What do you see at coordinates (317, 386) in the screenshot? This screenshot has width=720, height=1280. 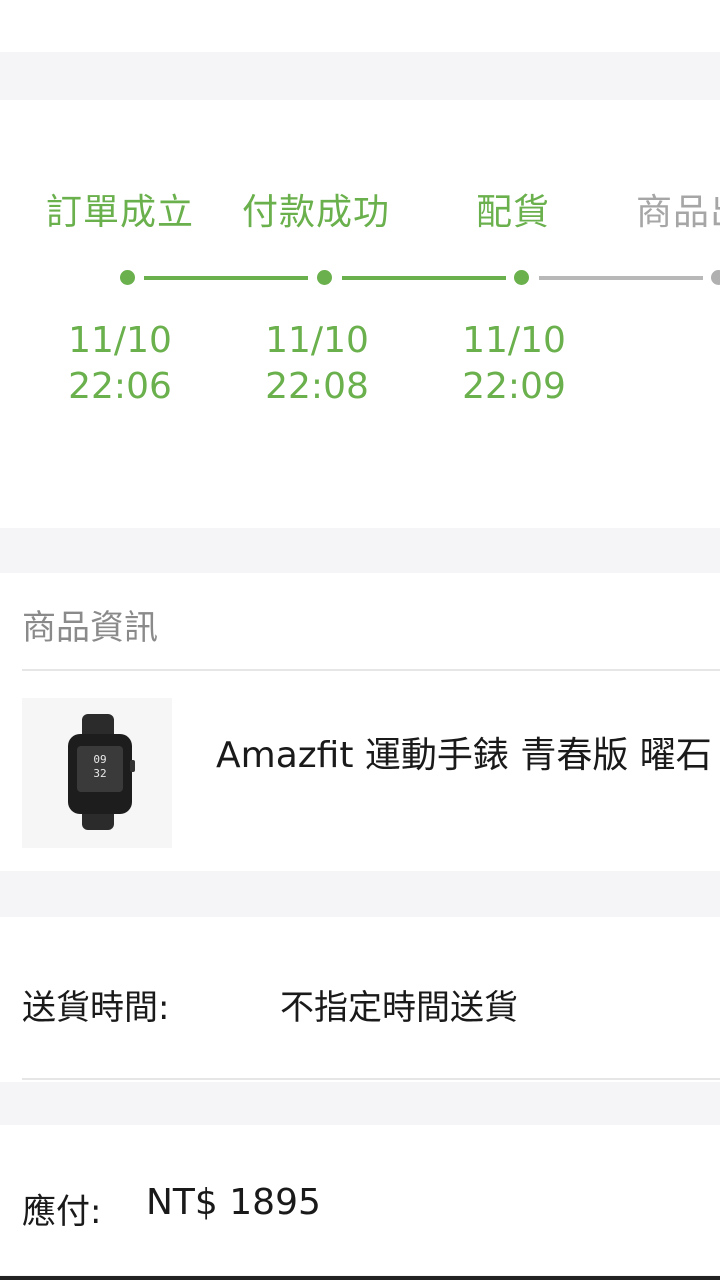 I see `step-time: 22:08` at bounding box center [317, 386].